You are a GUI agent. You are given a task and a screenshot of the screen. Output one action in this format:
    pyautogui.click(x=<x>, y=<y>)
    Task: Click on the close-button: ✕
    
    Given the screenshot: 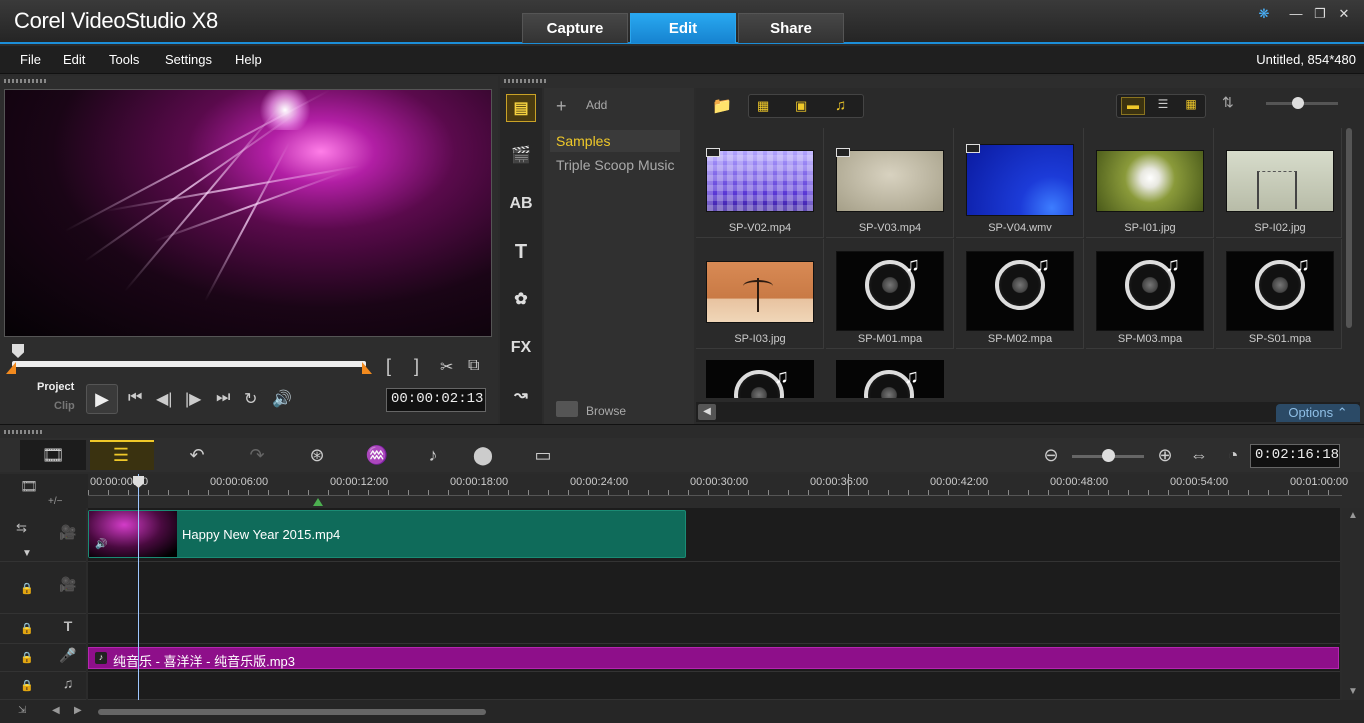 What is the action you would take?
    pyautogui.click(x=1344, y=14)
    